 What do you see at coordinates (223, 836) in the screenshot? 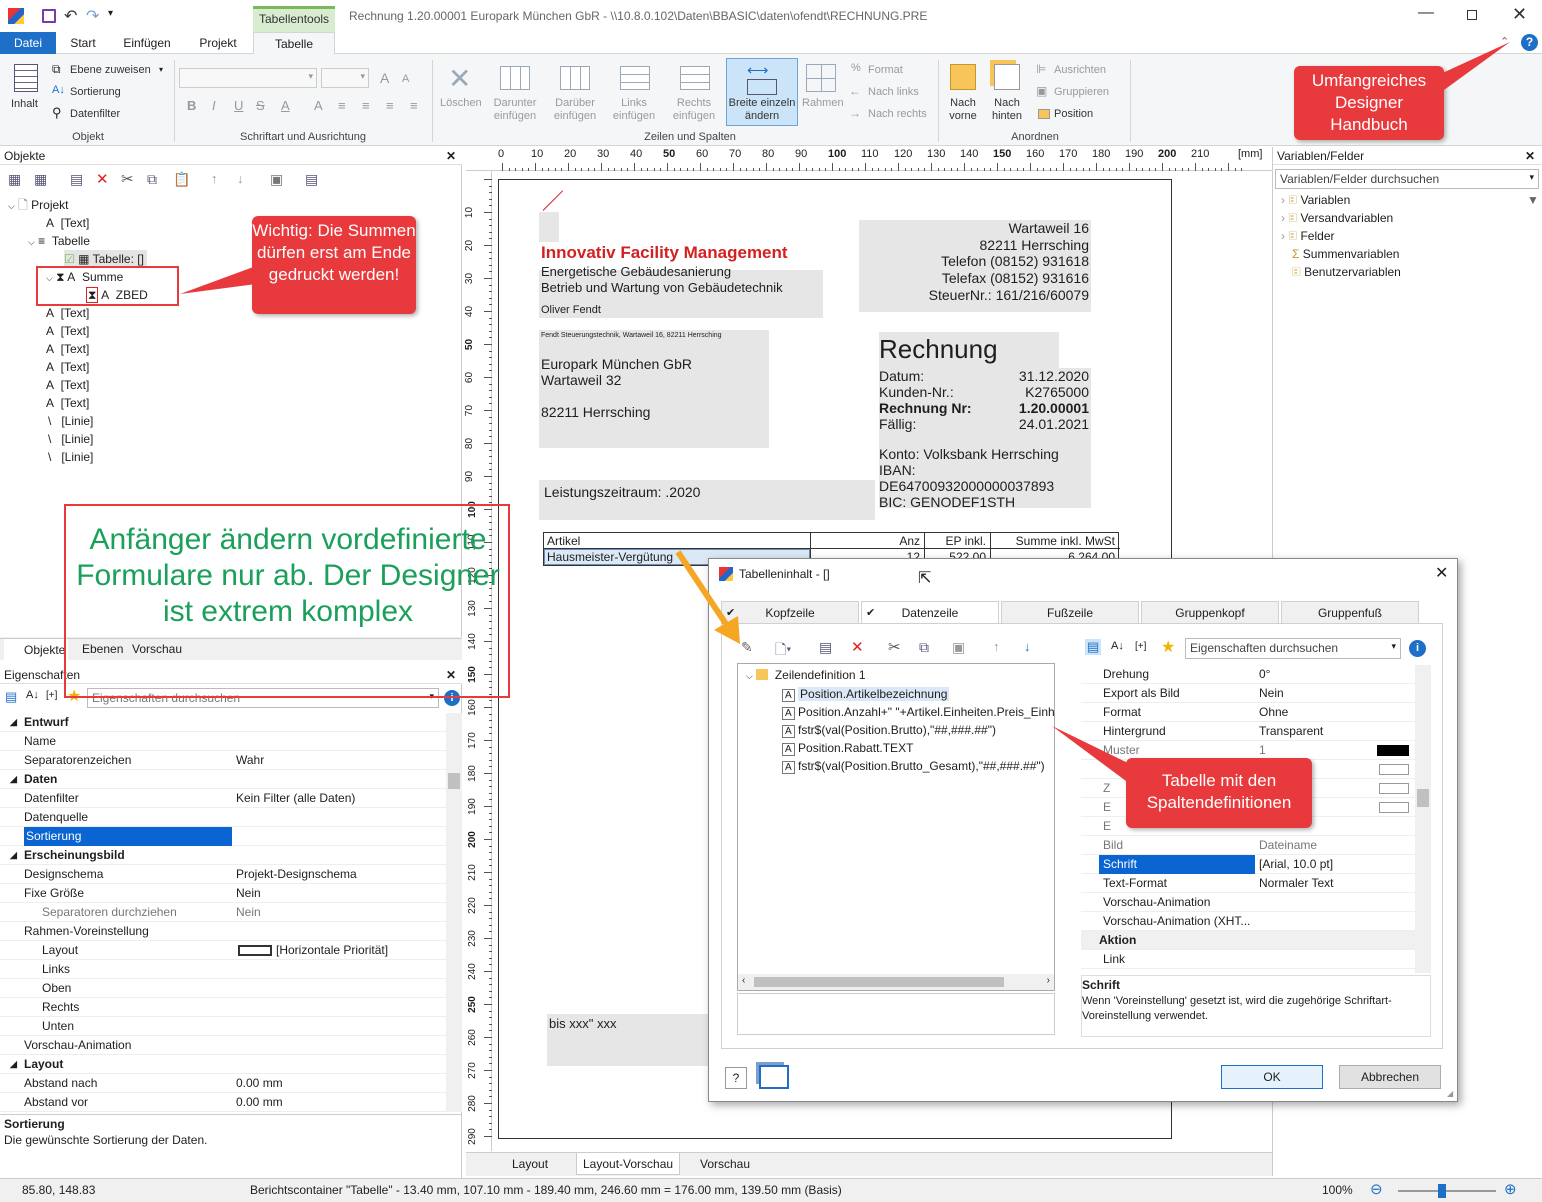
I see `property-row: Sortierung` at bounding box center [223, 836].